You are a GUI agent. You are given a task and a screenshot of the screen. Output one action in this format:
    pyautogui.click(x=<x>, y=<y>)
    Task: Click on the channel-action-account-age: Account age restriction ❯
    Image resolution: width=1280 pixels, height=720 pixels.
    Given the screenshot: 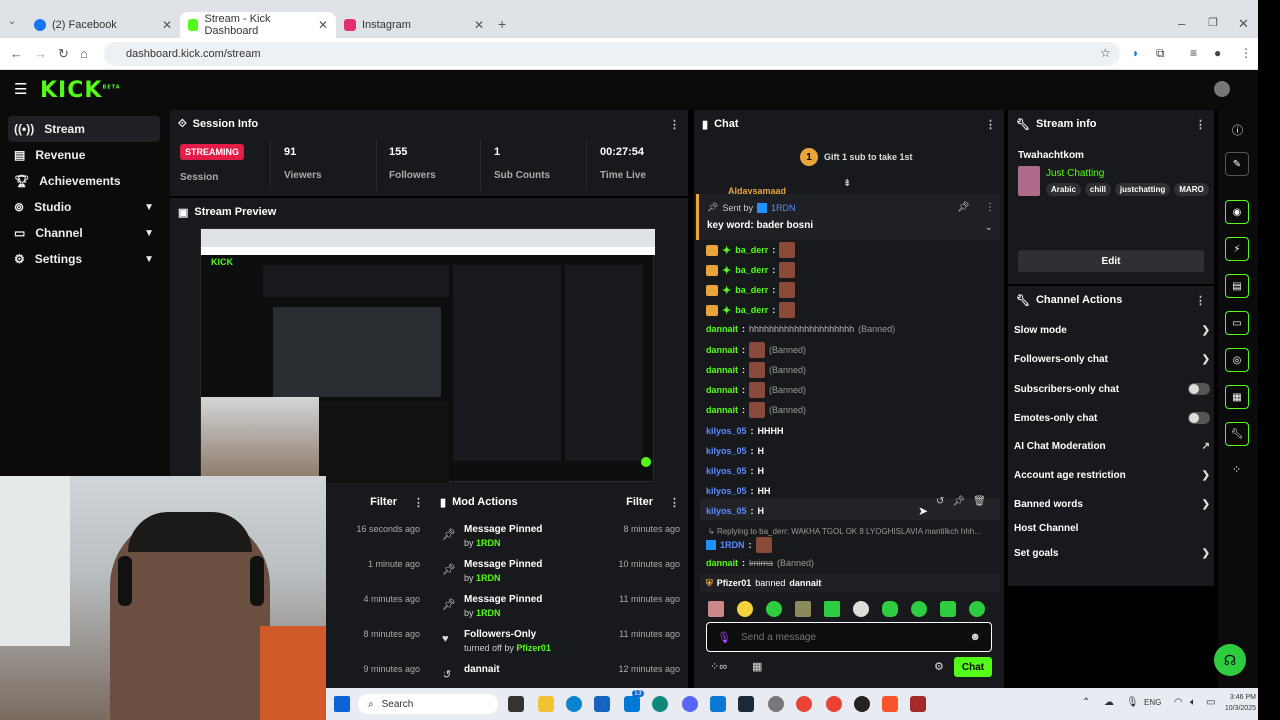 What is the action you would take?
    pyautogui.click(x=1112, y=475)
    